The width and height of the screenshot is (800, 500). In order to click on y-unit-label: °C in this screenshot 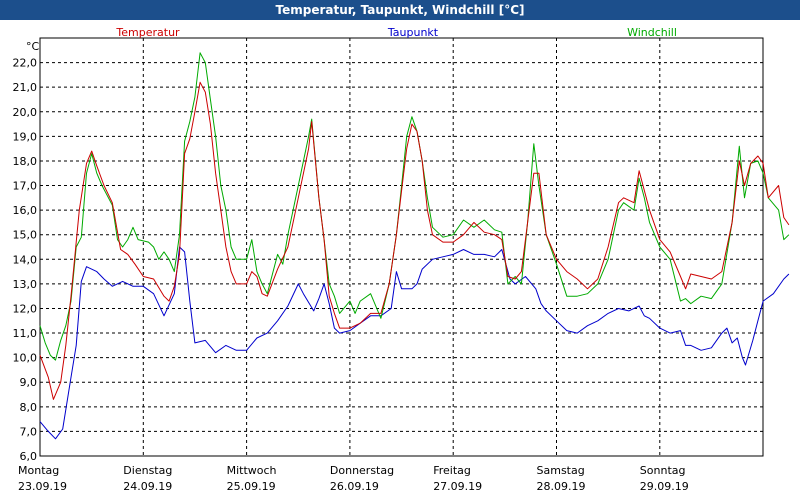, I will do `click(33, 46)`.